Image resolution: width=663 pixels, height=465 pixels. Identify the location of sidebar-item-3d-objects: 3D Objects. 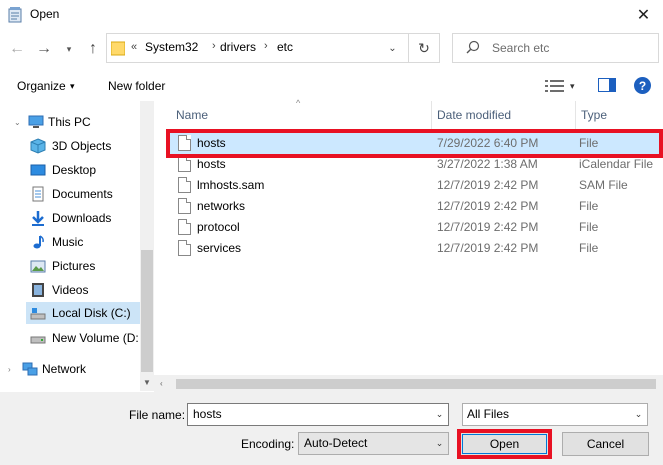
(85, 146).